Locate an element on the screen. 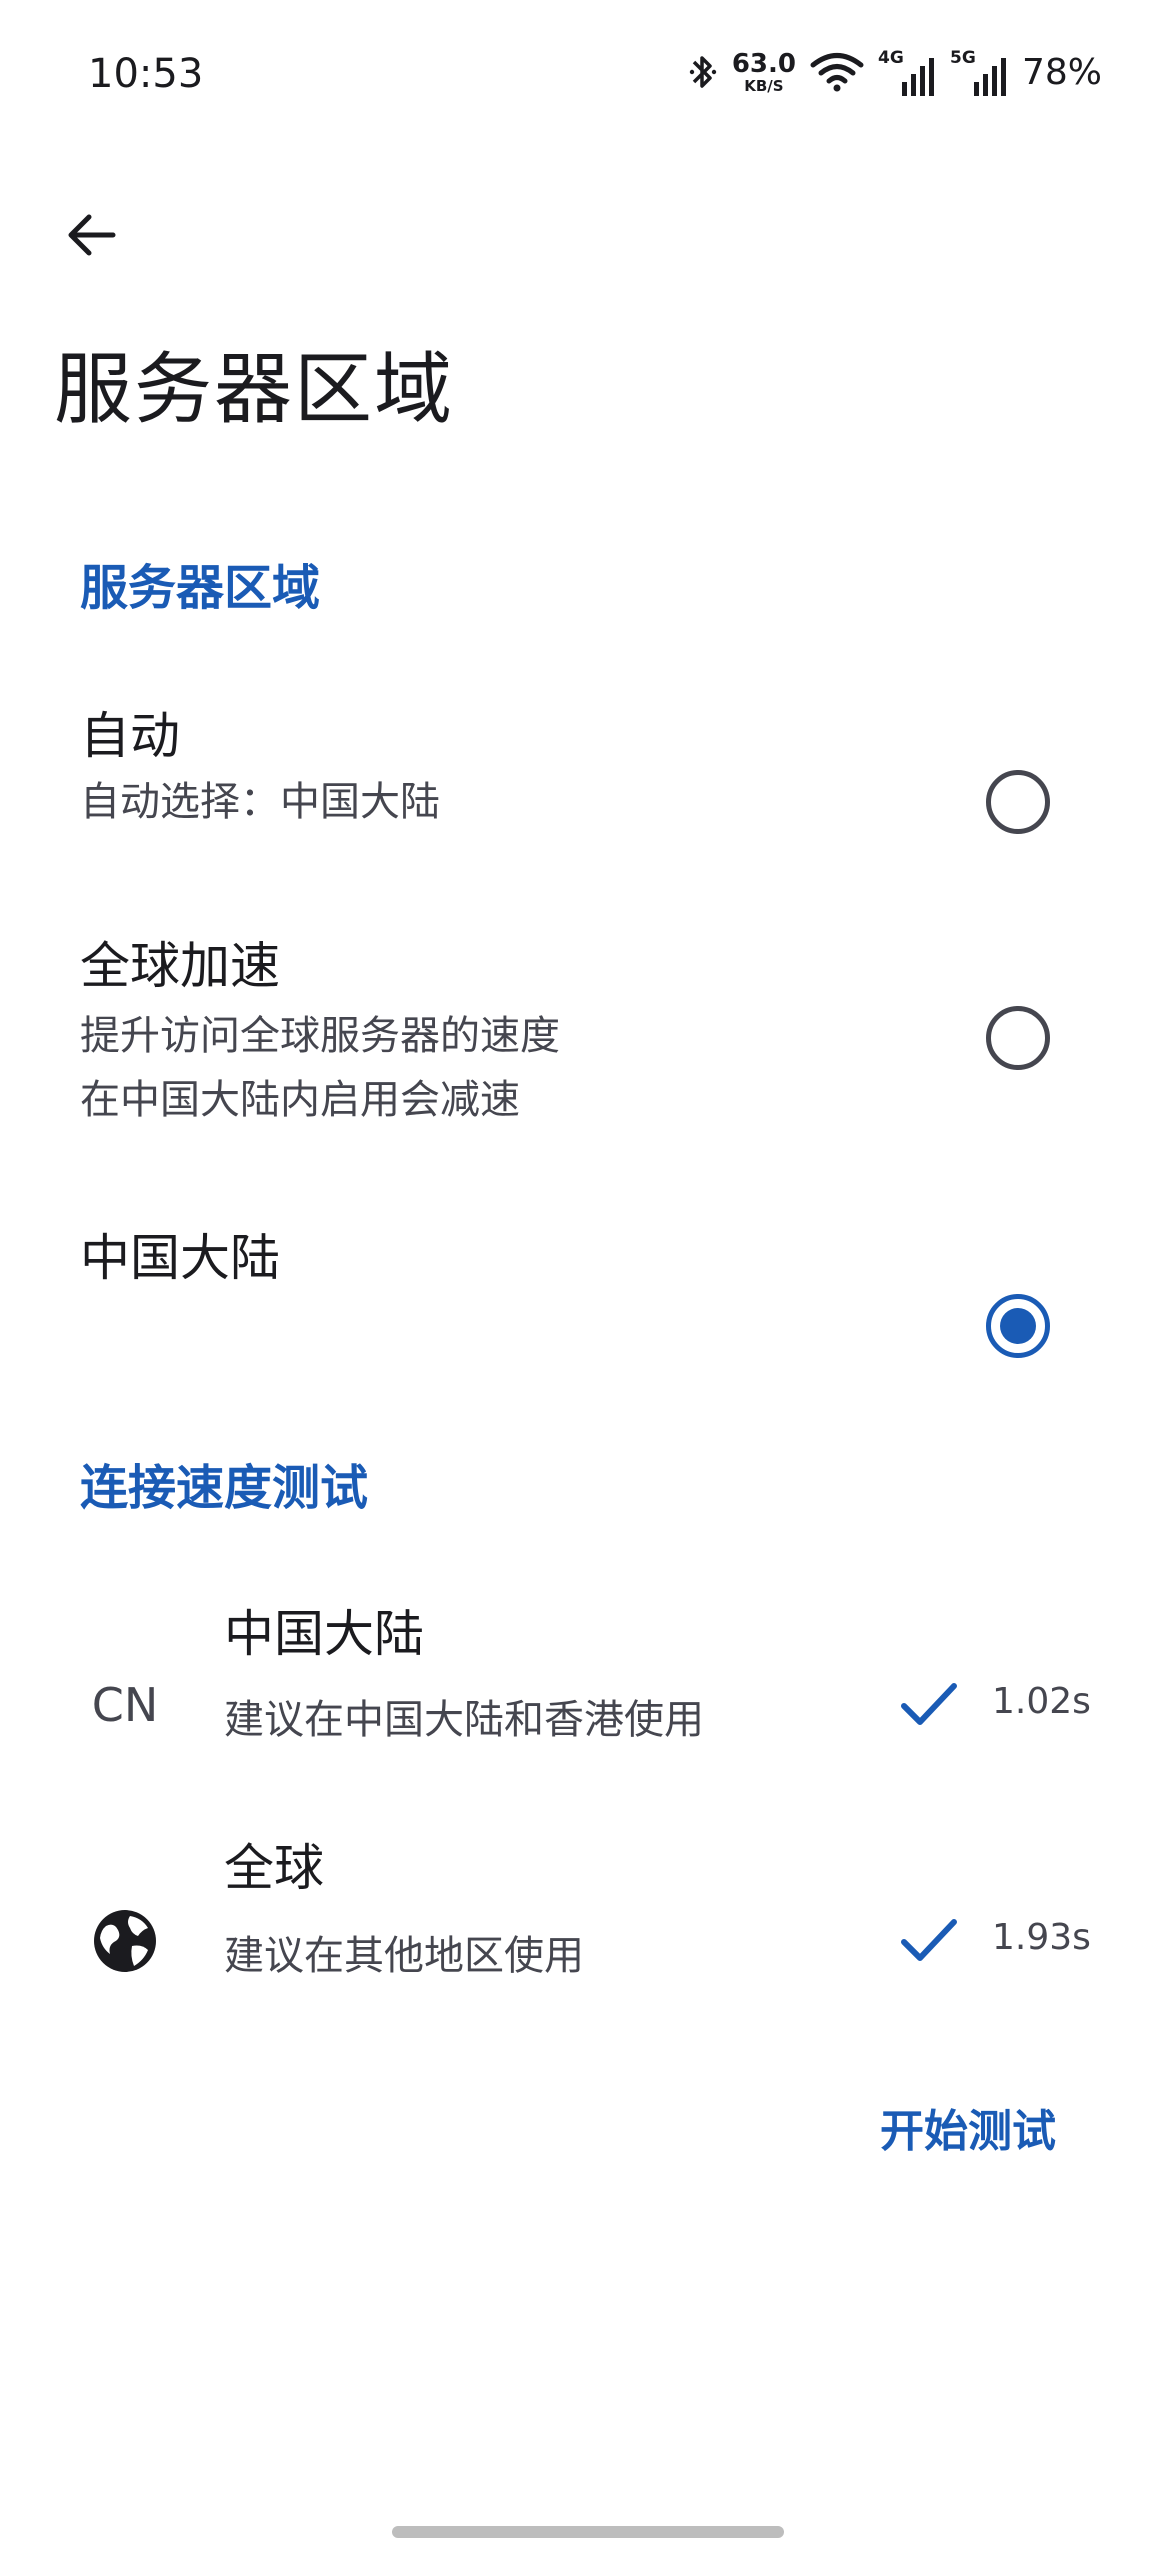 Image resolution: width=1176 pixels, height=2560 pixels. signal-4g: 4G is located at coordinates (907, 72).